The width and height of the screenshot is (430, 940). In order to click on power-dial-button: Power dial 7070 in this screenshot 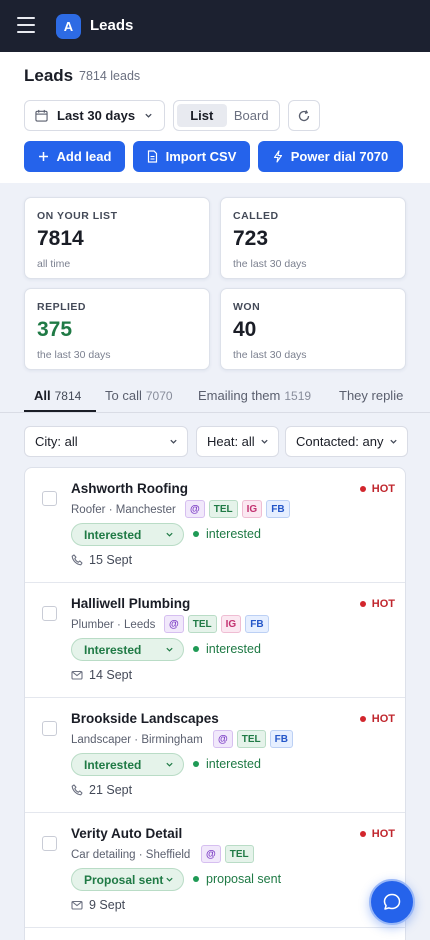, I will do `click(330, 156)`.